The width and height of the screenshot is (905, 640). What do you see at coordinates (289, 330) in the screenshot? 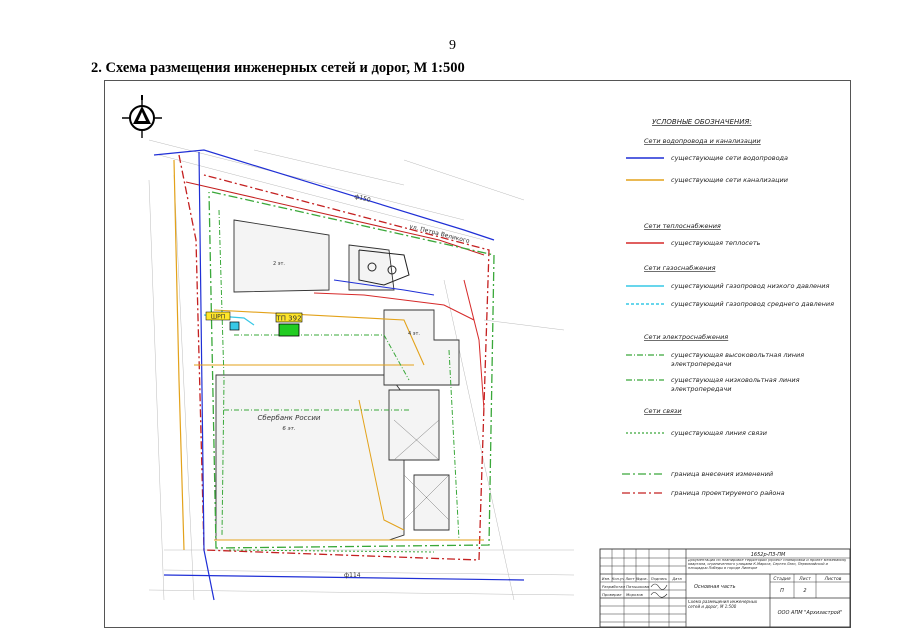
I see `substation-marker` at bounding box center [289, 330].